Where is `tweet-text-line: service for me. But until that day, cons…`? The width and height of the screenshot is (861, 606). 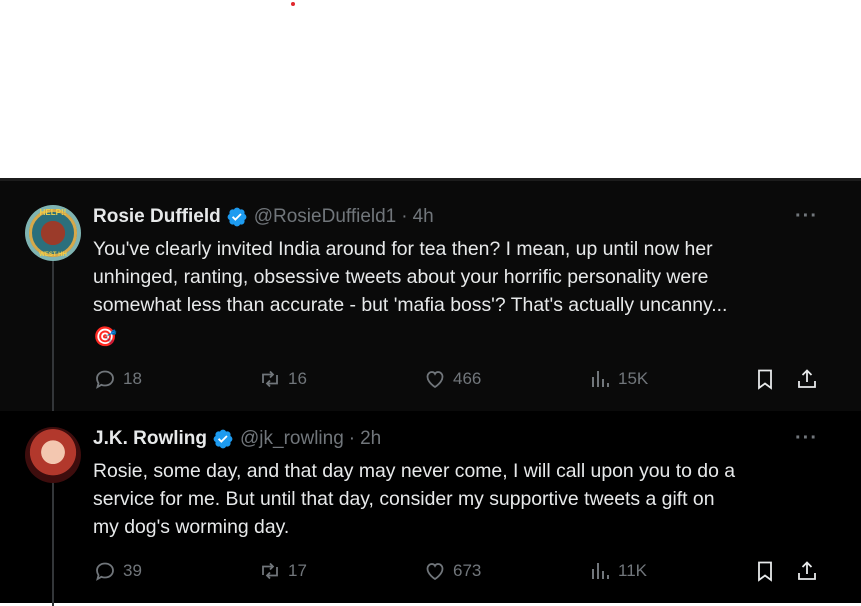 tweet-text-line: service for me. But until that day, cons… is located at coordinates (404, 499).